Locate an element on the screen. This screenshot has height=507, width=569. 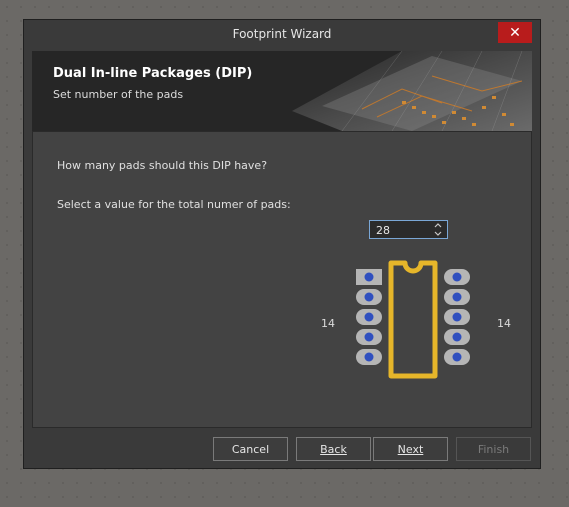
pad-count-spinbox: 28 is located at coordinates (408, 229).